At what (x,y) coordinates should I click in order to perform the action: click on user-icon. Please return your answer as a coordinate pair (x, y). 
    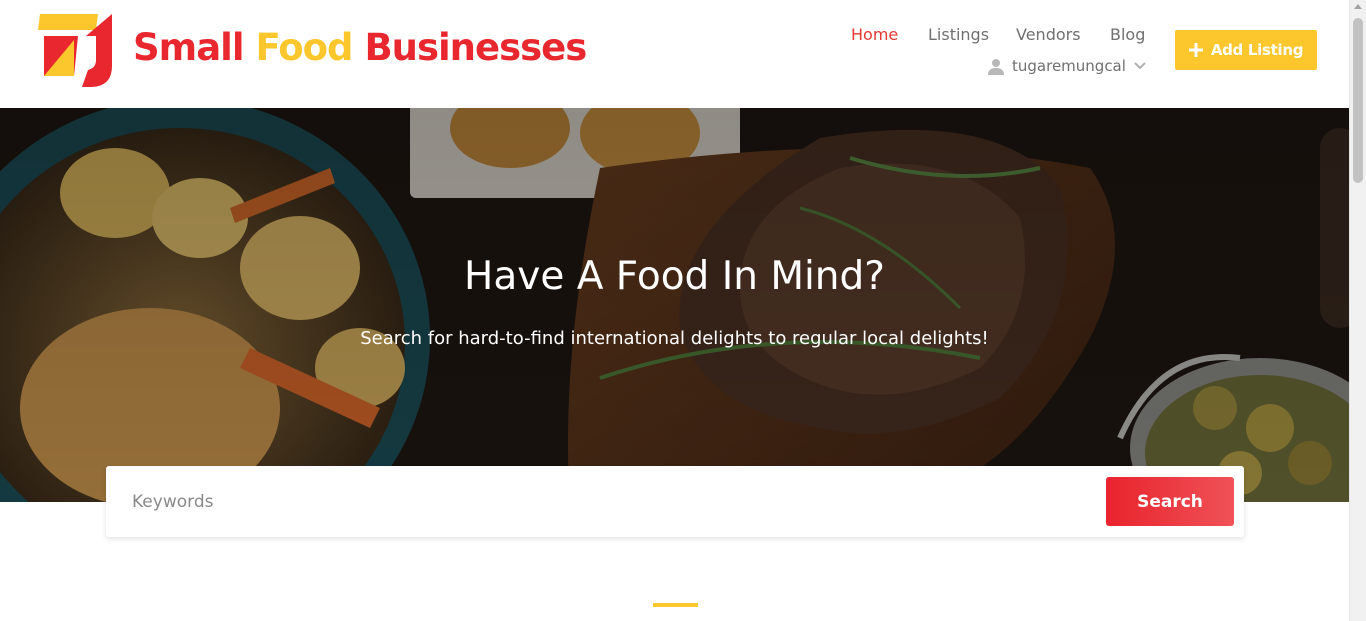
    Looking at the image, I should click on (996, 66).